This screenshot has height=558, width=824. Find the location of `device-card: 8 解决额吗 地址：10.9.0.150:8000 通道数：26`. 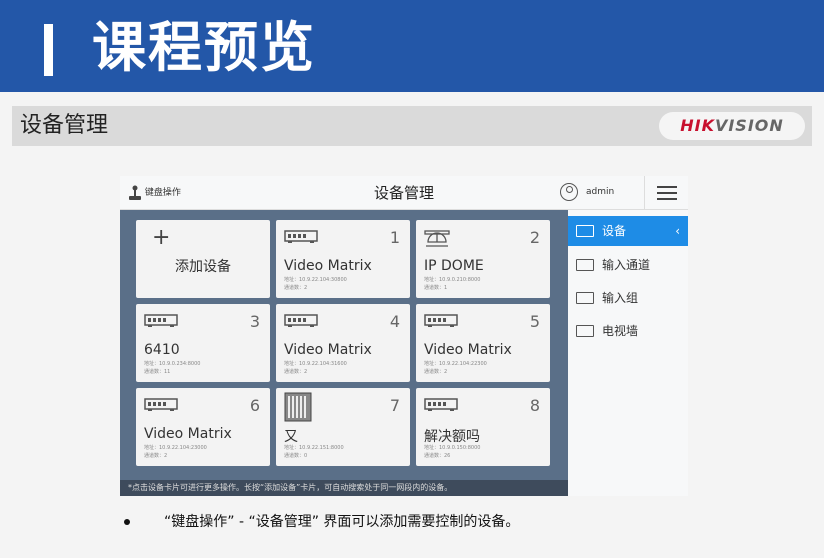

device-card: 8 解决额吗 地址：10.9.0.150:8000 通道数：26 is located at coordinates (483, 427).